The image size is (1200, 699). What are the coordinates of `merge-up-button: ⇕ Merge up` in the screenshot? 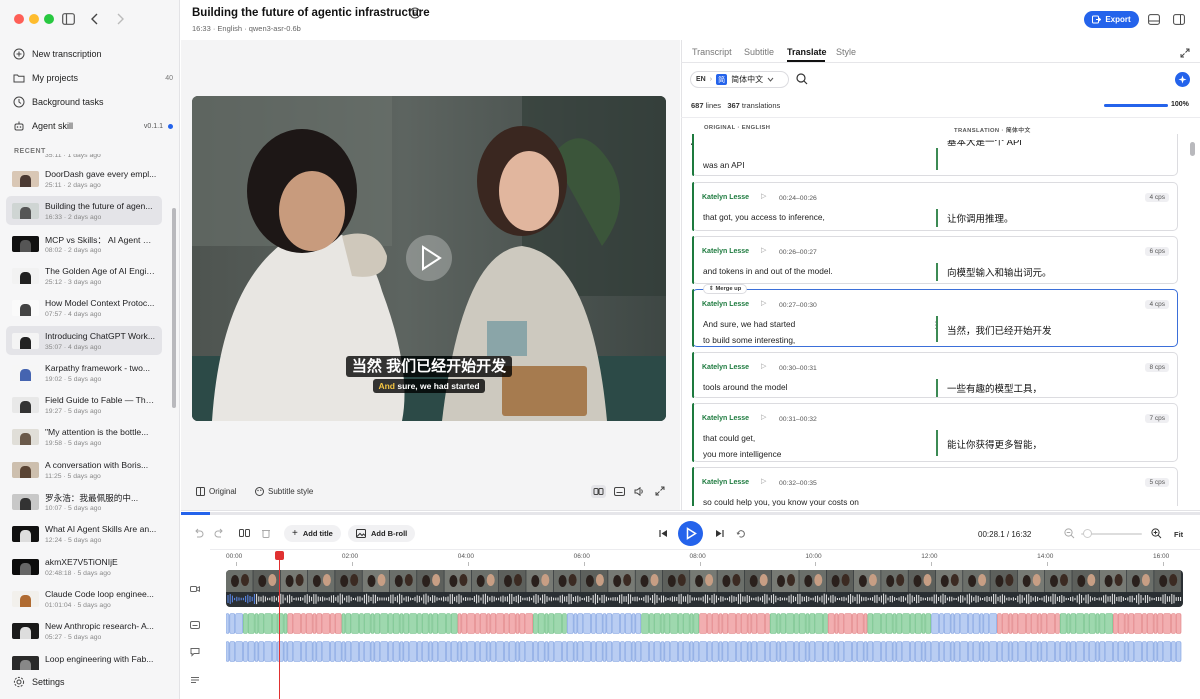 It's located at (725, 289).